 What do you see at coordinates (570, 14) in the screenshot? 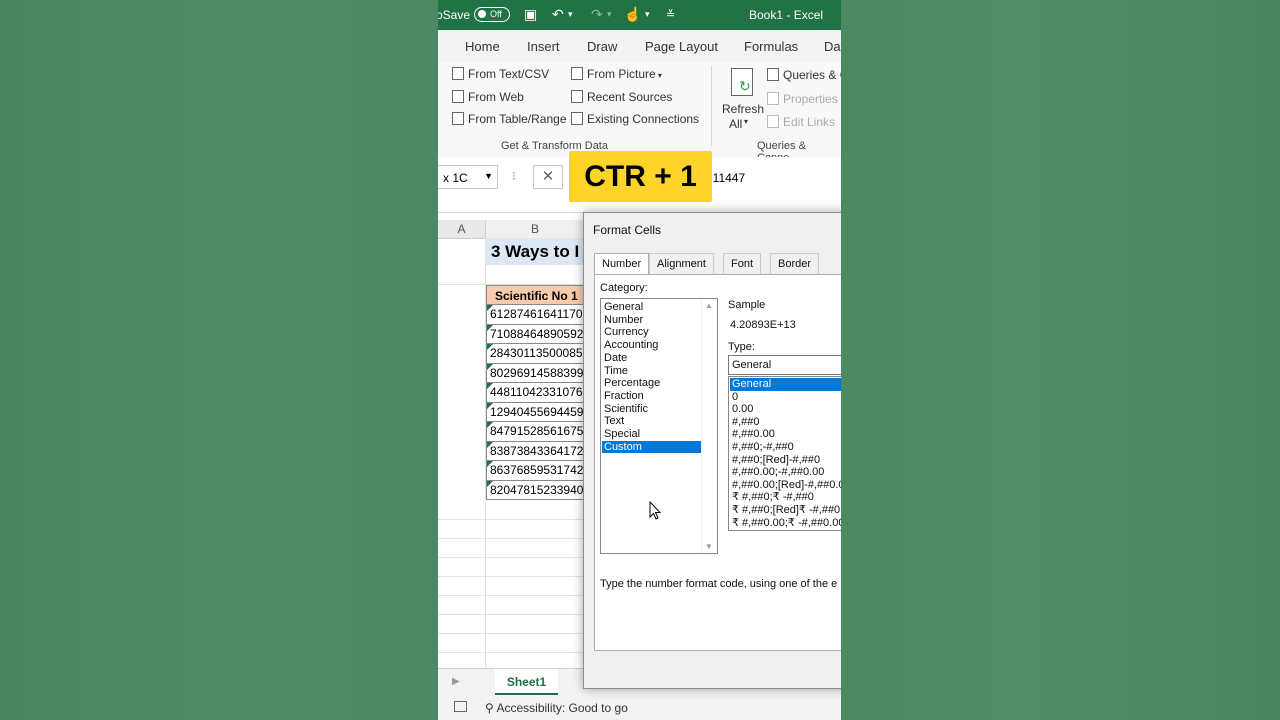
I see `undo-dropdown-icon: ▾` at bounding box center [570, 14].